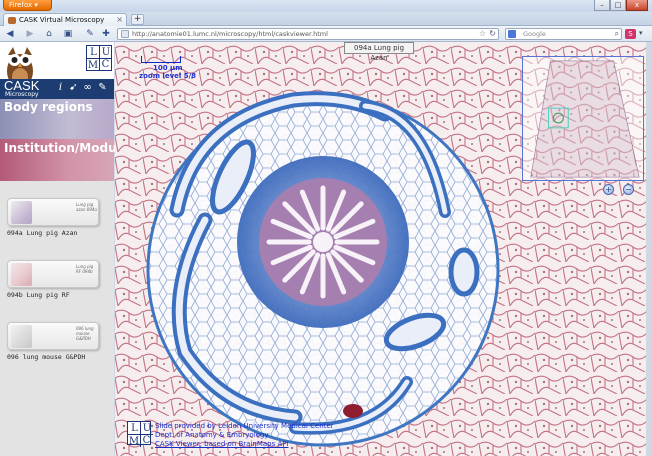 This screenshot has height=456, width=652. I want to click on slide-caption: 094b Lung pig RF, so click(38, 295).